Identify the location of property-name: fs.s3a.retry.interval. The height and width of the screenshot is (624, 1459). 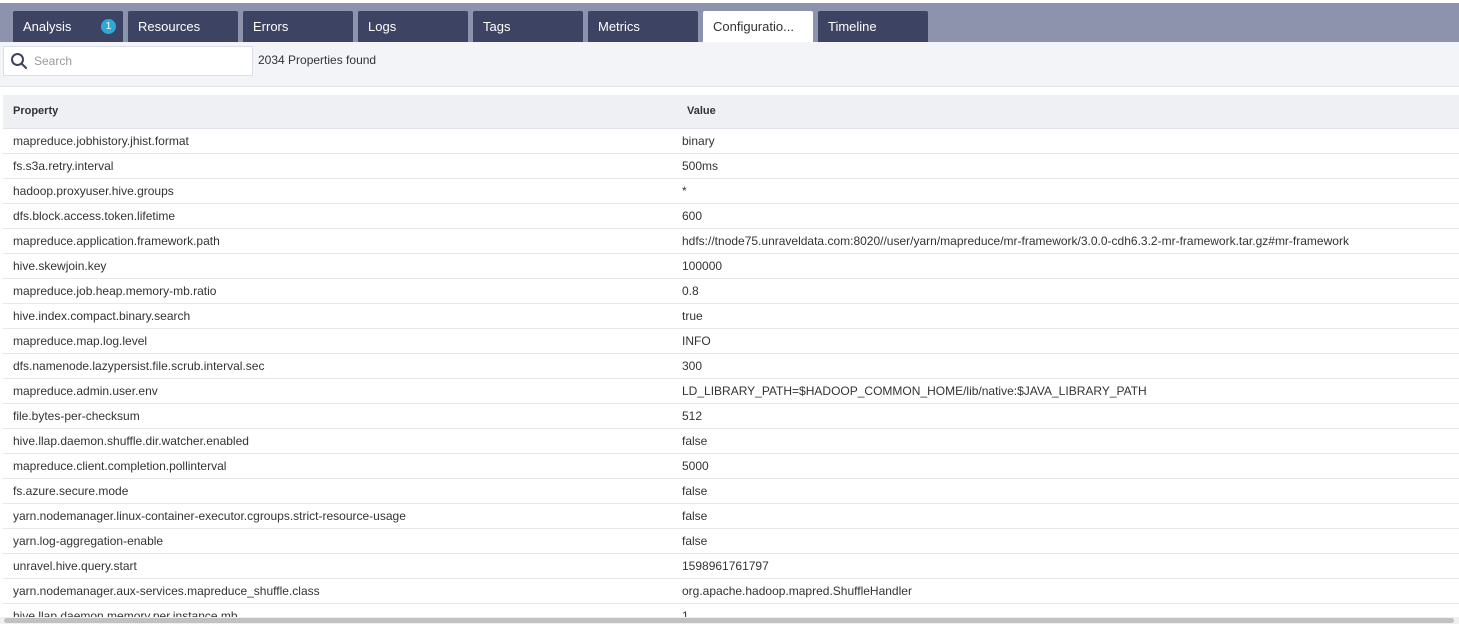
(338, 166).